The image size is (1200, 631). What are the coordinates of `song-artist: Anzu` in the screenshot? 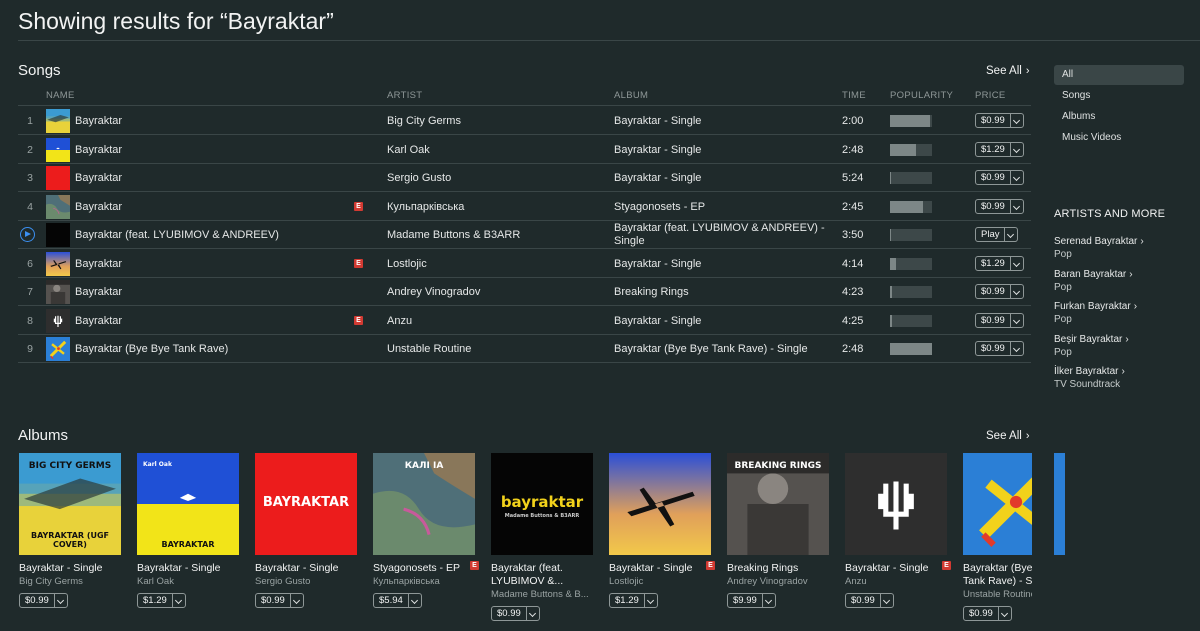 It's located at (399, 321).